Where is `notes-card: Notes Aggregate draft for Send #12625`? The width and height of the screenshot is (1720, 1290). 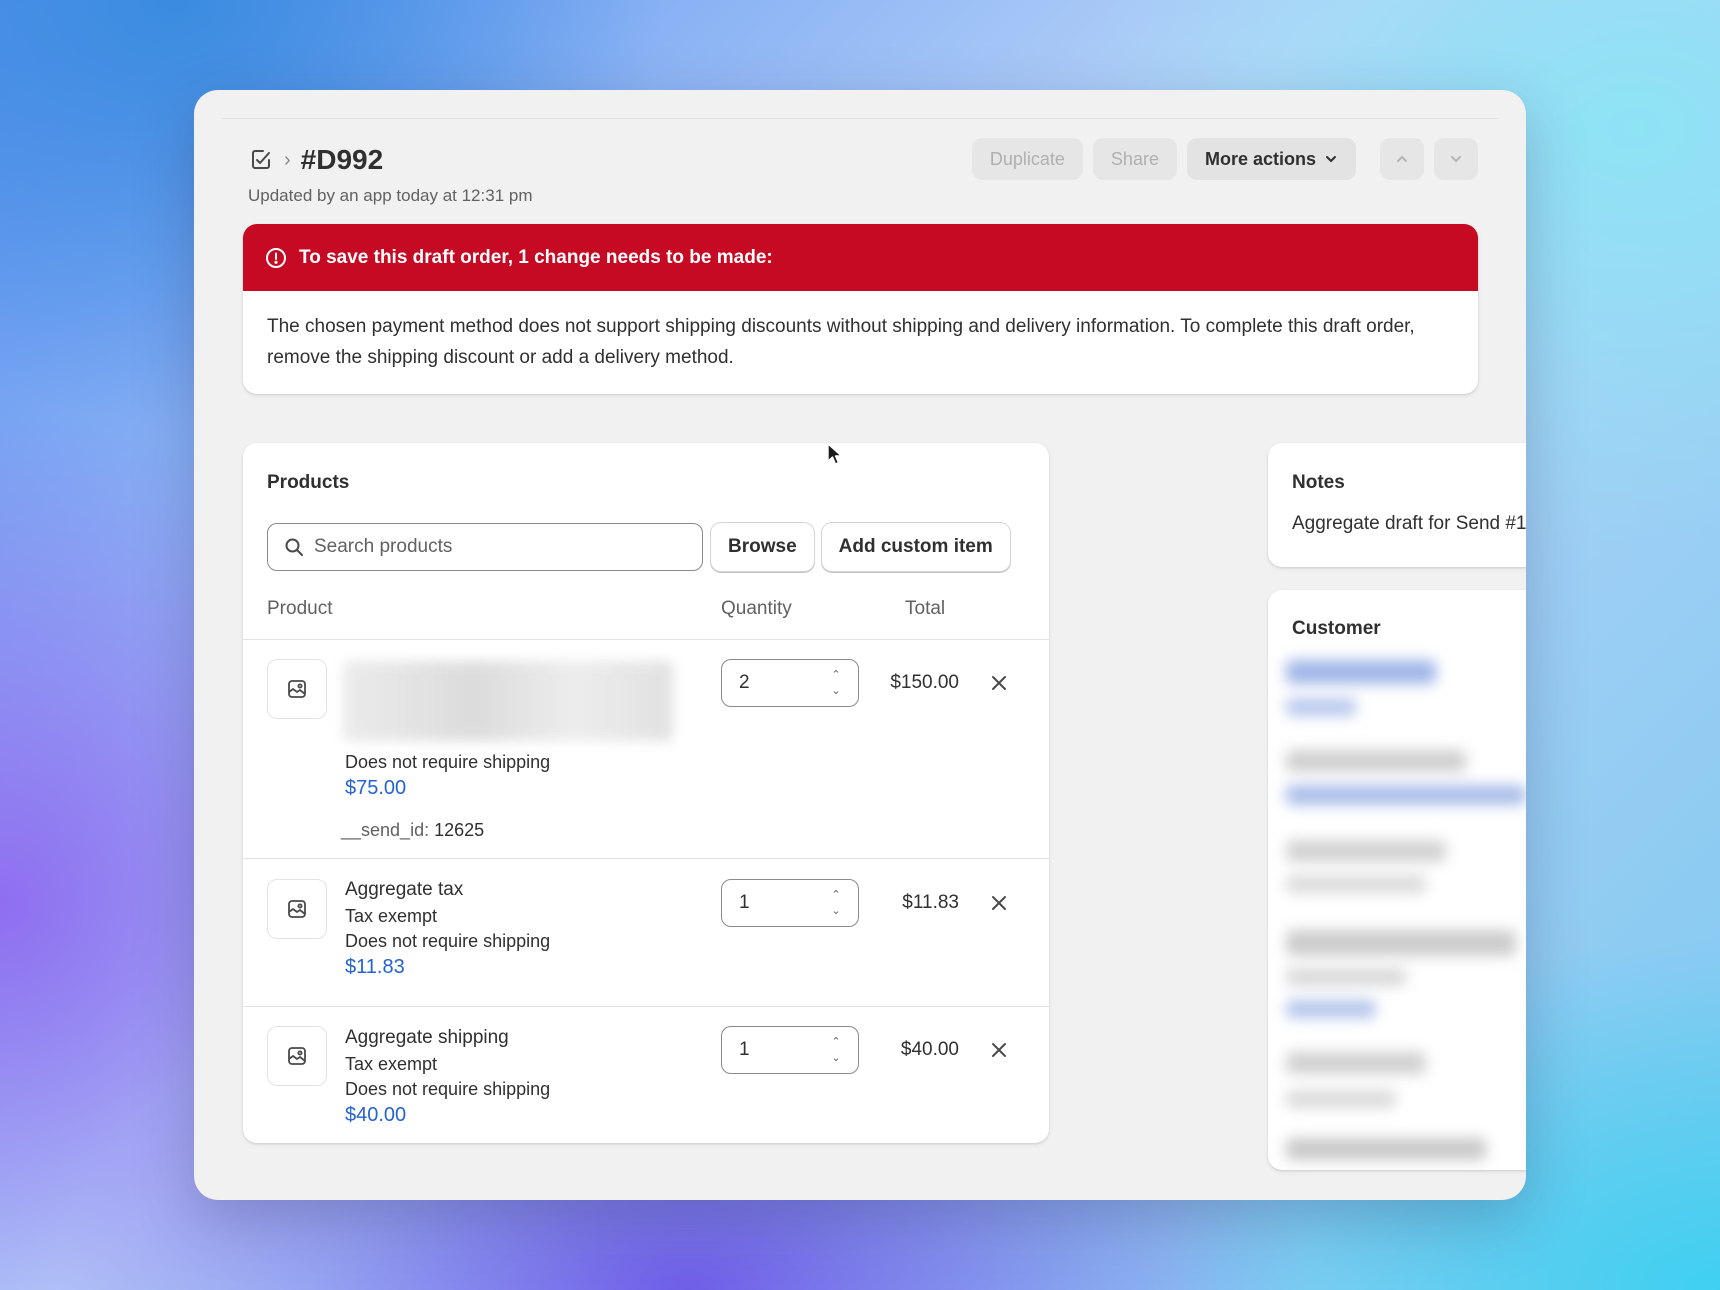
notes-card: Notes Aggregate draft for Send #12625 is located at coordinates (1397, 505).